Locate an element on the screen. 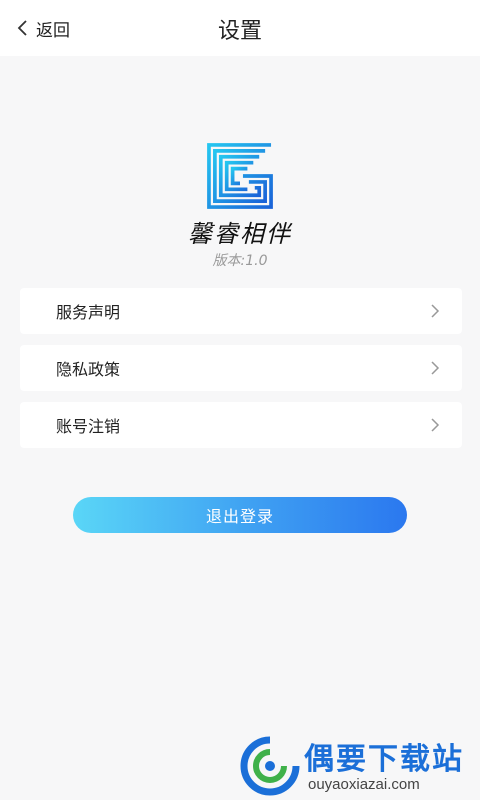 The height and width of the screenshot is (800, 480). menu-item-privacy-policy: 隐私政策 is located at coordinates (241, 368).